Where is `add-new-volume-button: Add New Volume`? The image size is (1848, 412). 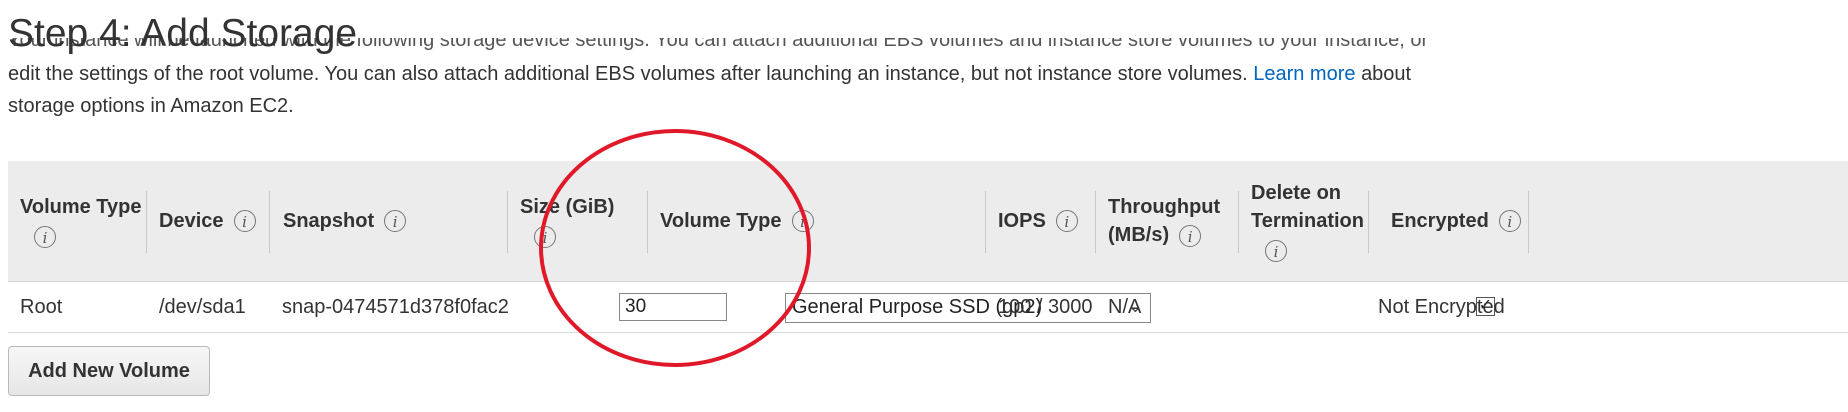 add-new-volume-button: Add New Volume is located at coordinates (109, 371).